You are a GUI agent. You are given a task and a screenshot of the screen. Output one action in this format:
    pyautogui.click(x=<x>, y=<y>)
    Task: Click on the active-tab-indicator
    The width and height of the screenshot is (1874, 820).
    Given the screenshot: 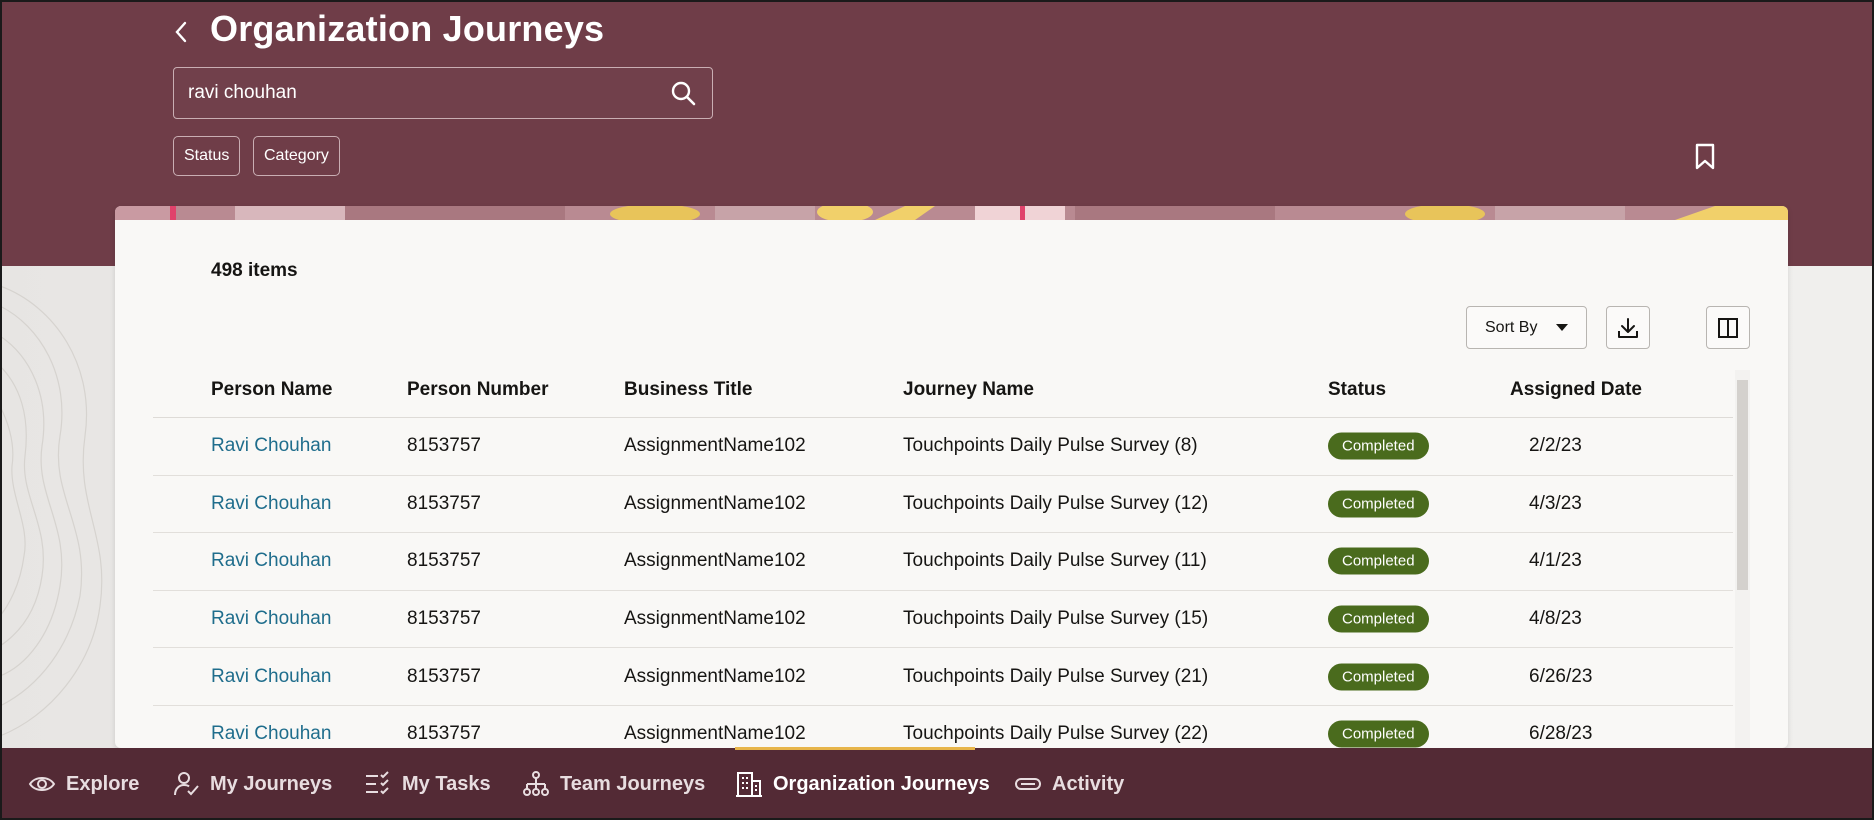 What is the action you would take?
    pyautogui.click(x=855, y=748)
    